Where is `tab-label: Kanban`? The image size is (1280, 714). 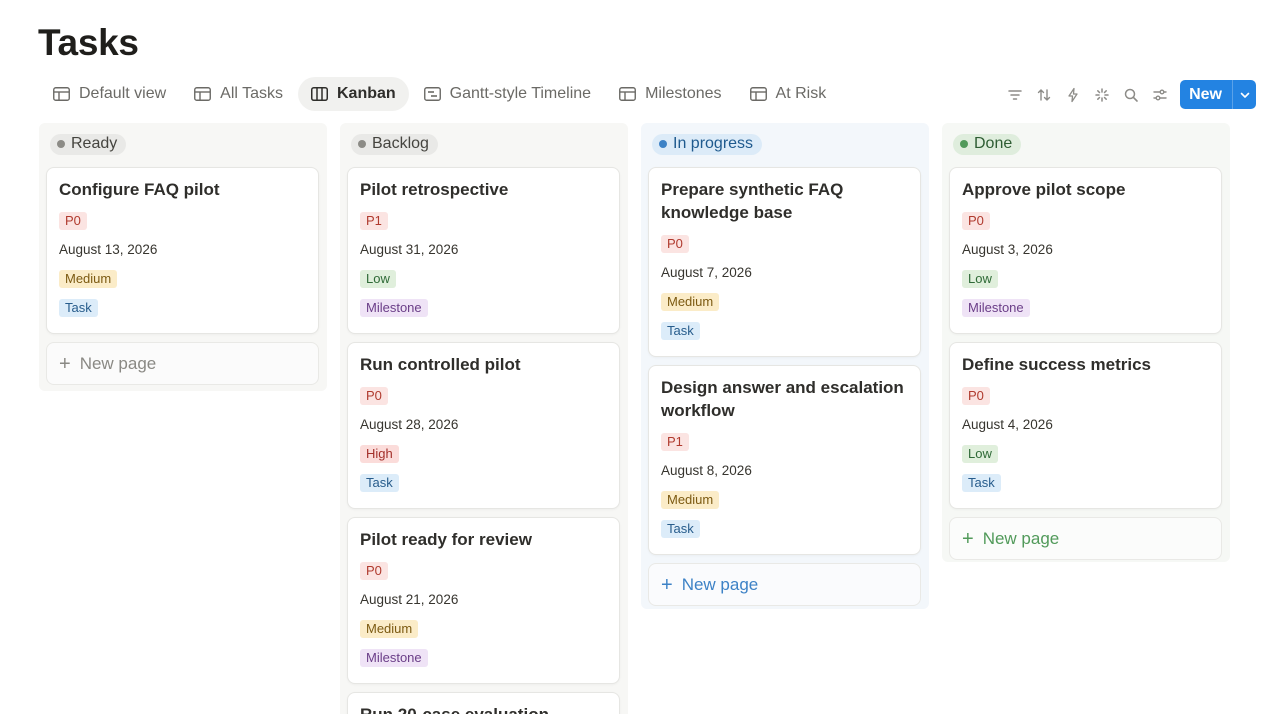
tab-label: Kanban is located at coordinates (366, 93).